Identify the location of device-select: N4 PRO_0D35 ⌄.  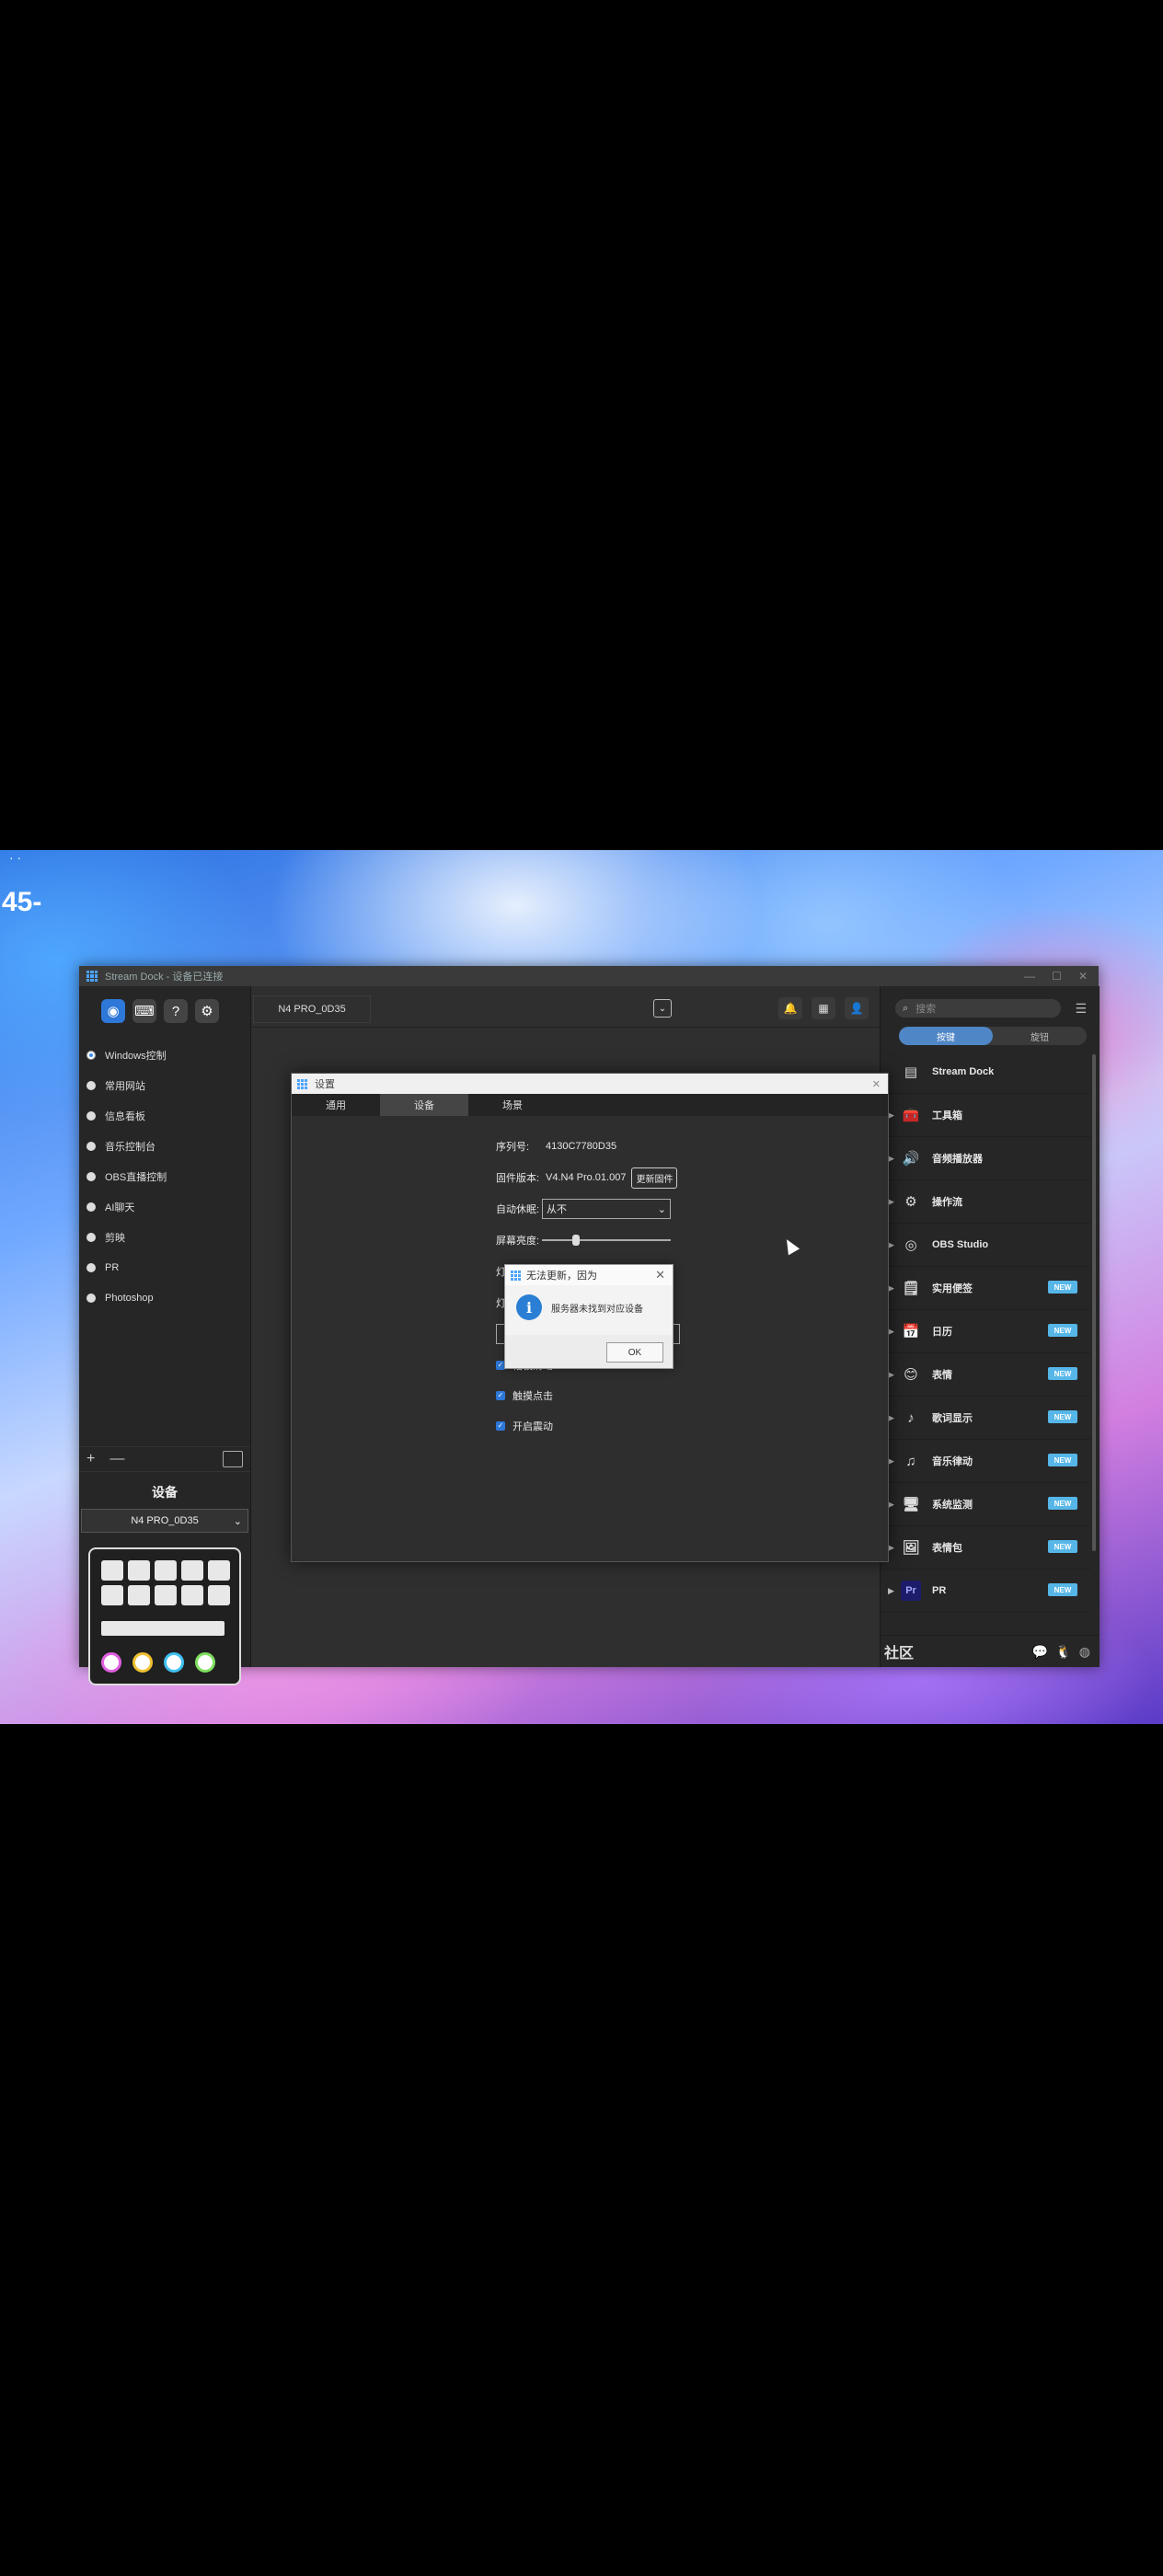
(165, 1521).